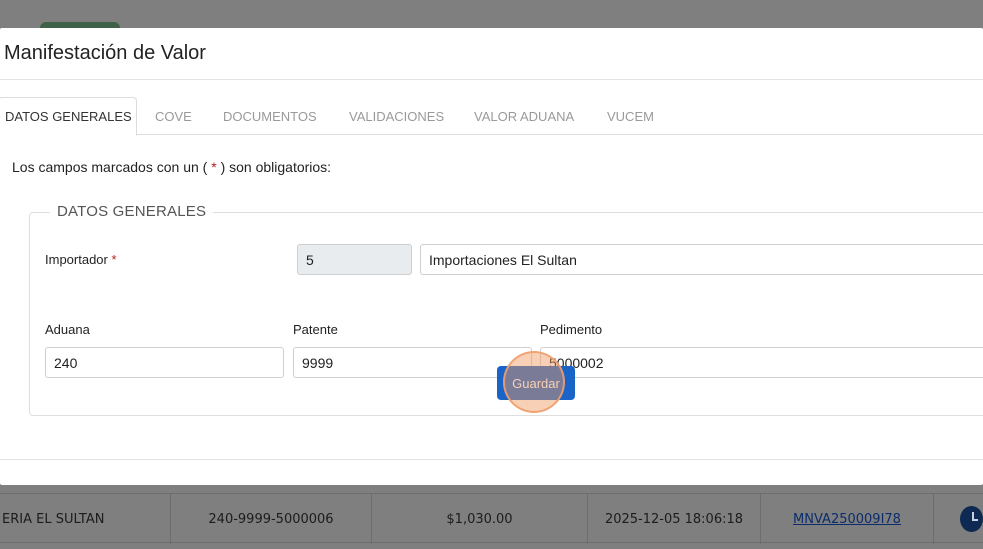  What do you see at coordinates (491, 79) in the screenshot?
I see `modal-header-divider` at bounding box center [491, 79].